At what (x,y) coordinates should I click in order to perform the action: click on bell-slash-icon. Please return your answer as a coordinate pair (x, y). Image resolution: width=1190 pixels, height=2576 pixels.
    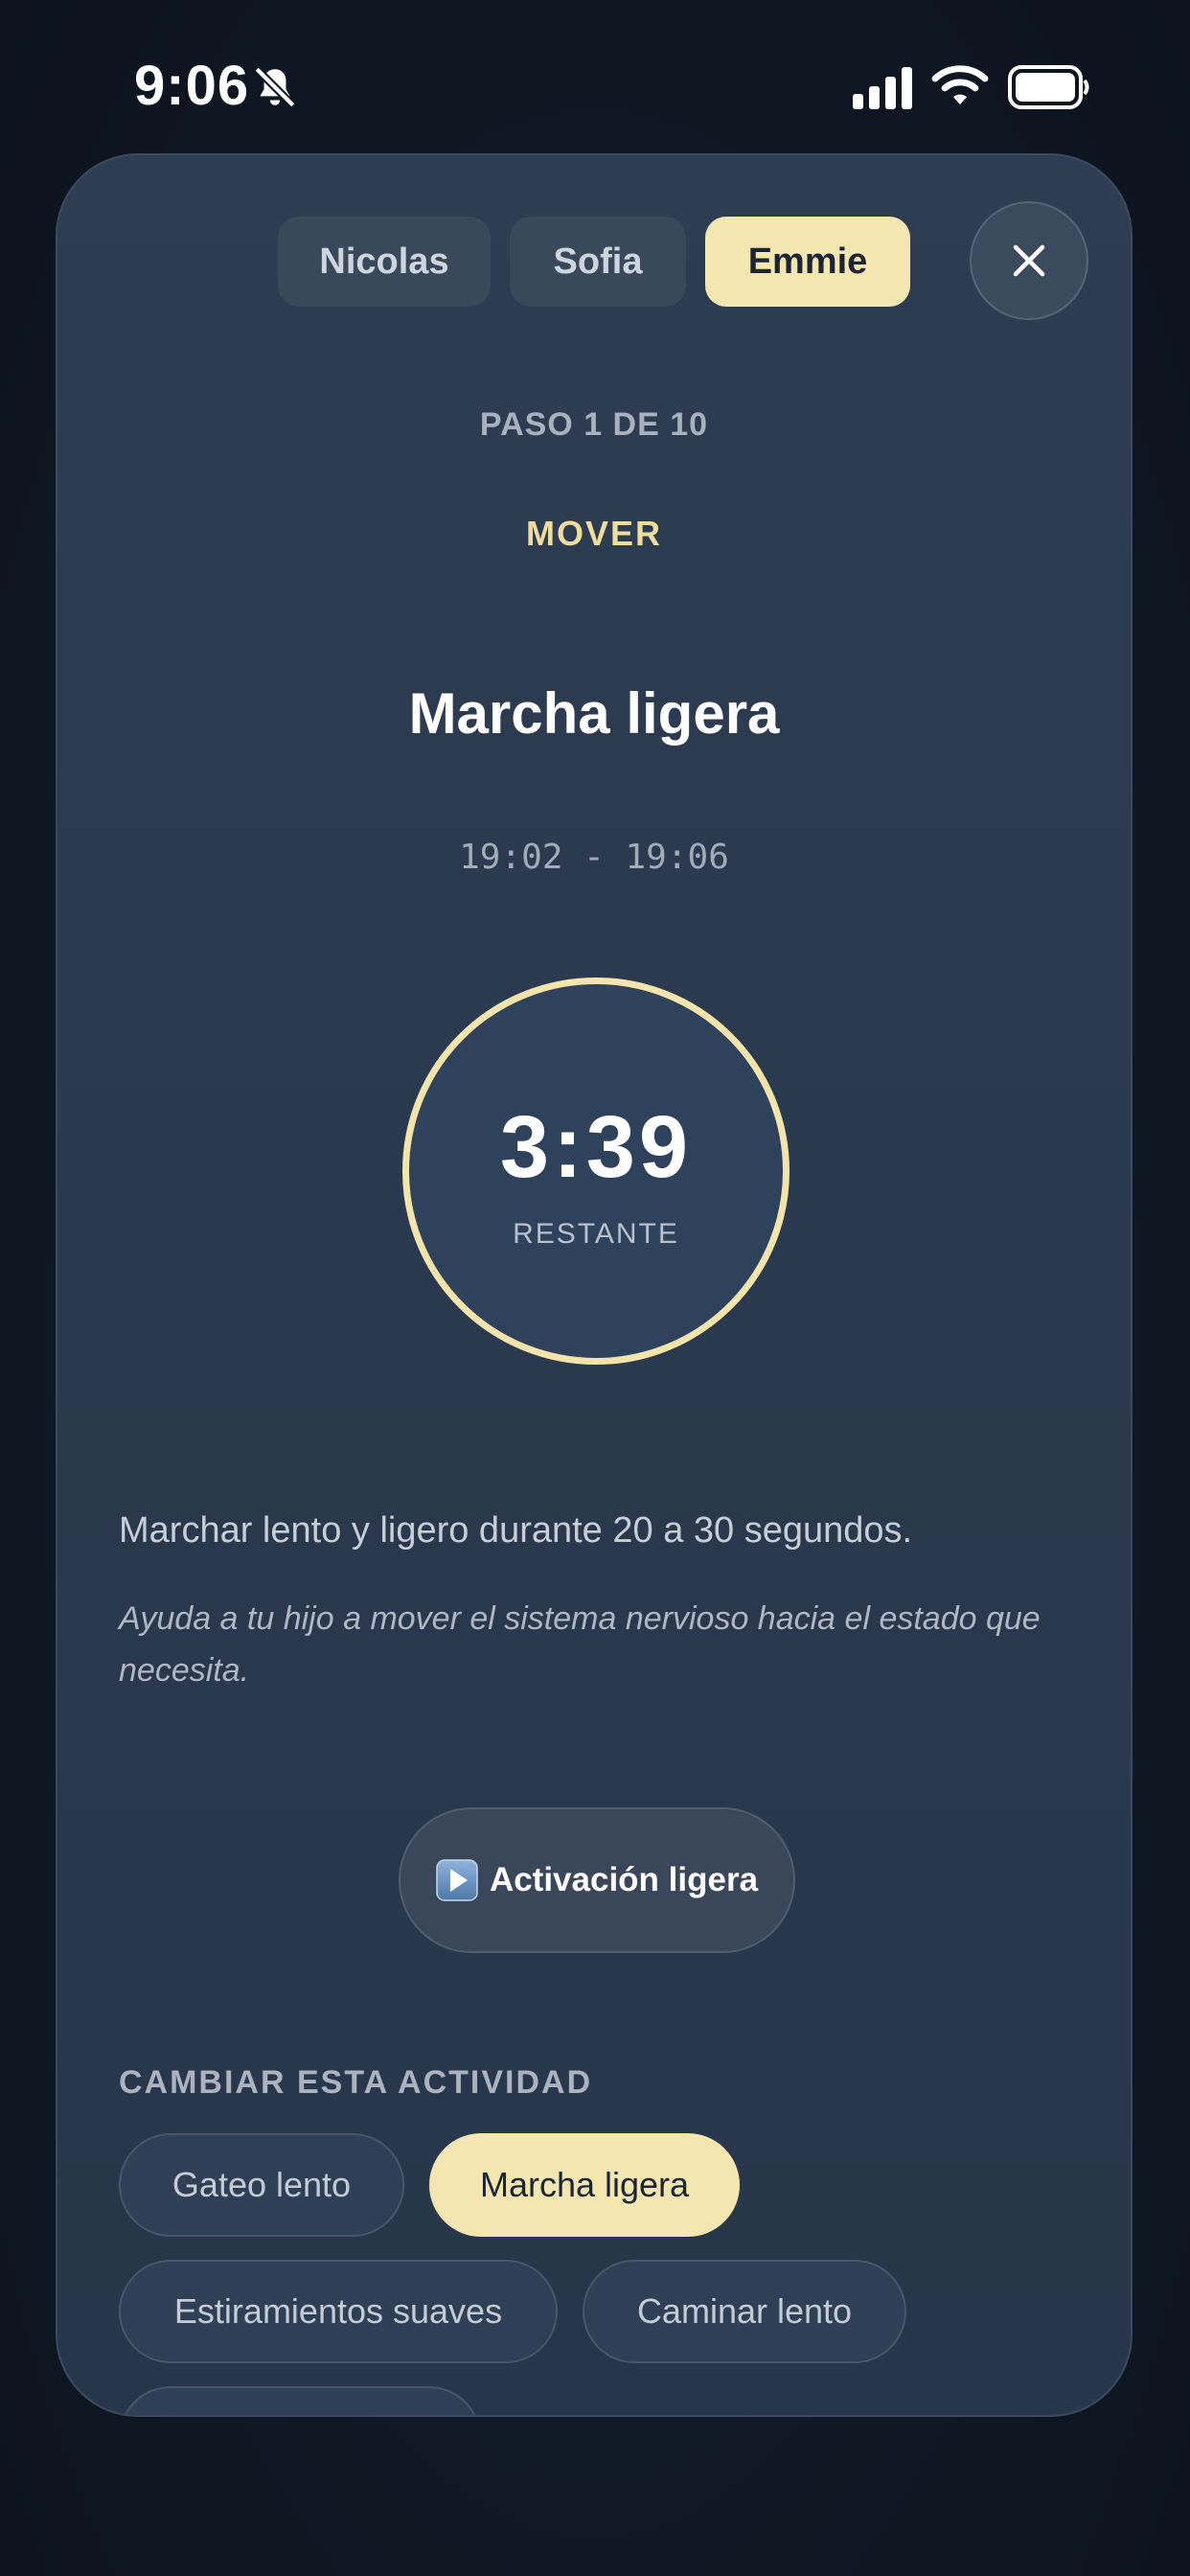
    Looking at the image, I should click on (275, 87).